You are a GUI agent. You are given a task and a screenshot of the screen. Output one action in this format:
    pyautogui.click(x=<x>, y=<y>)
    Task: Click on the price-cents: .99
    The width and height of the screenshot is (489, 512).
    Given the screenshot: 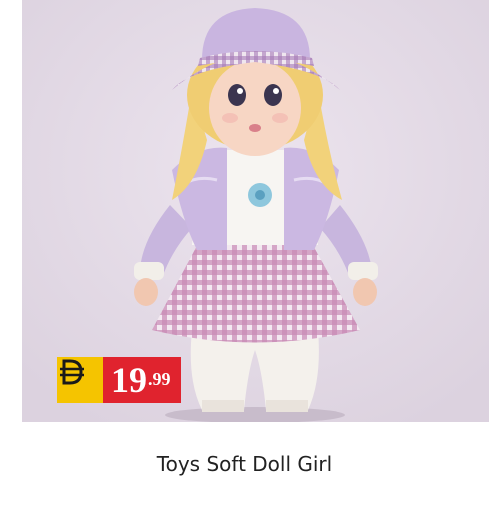 What is the action you would take?
    pyautogui.click(x=159, y=379)
    